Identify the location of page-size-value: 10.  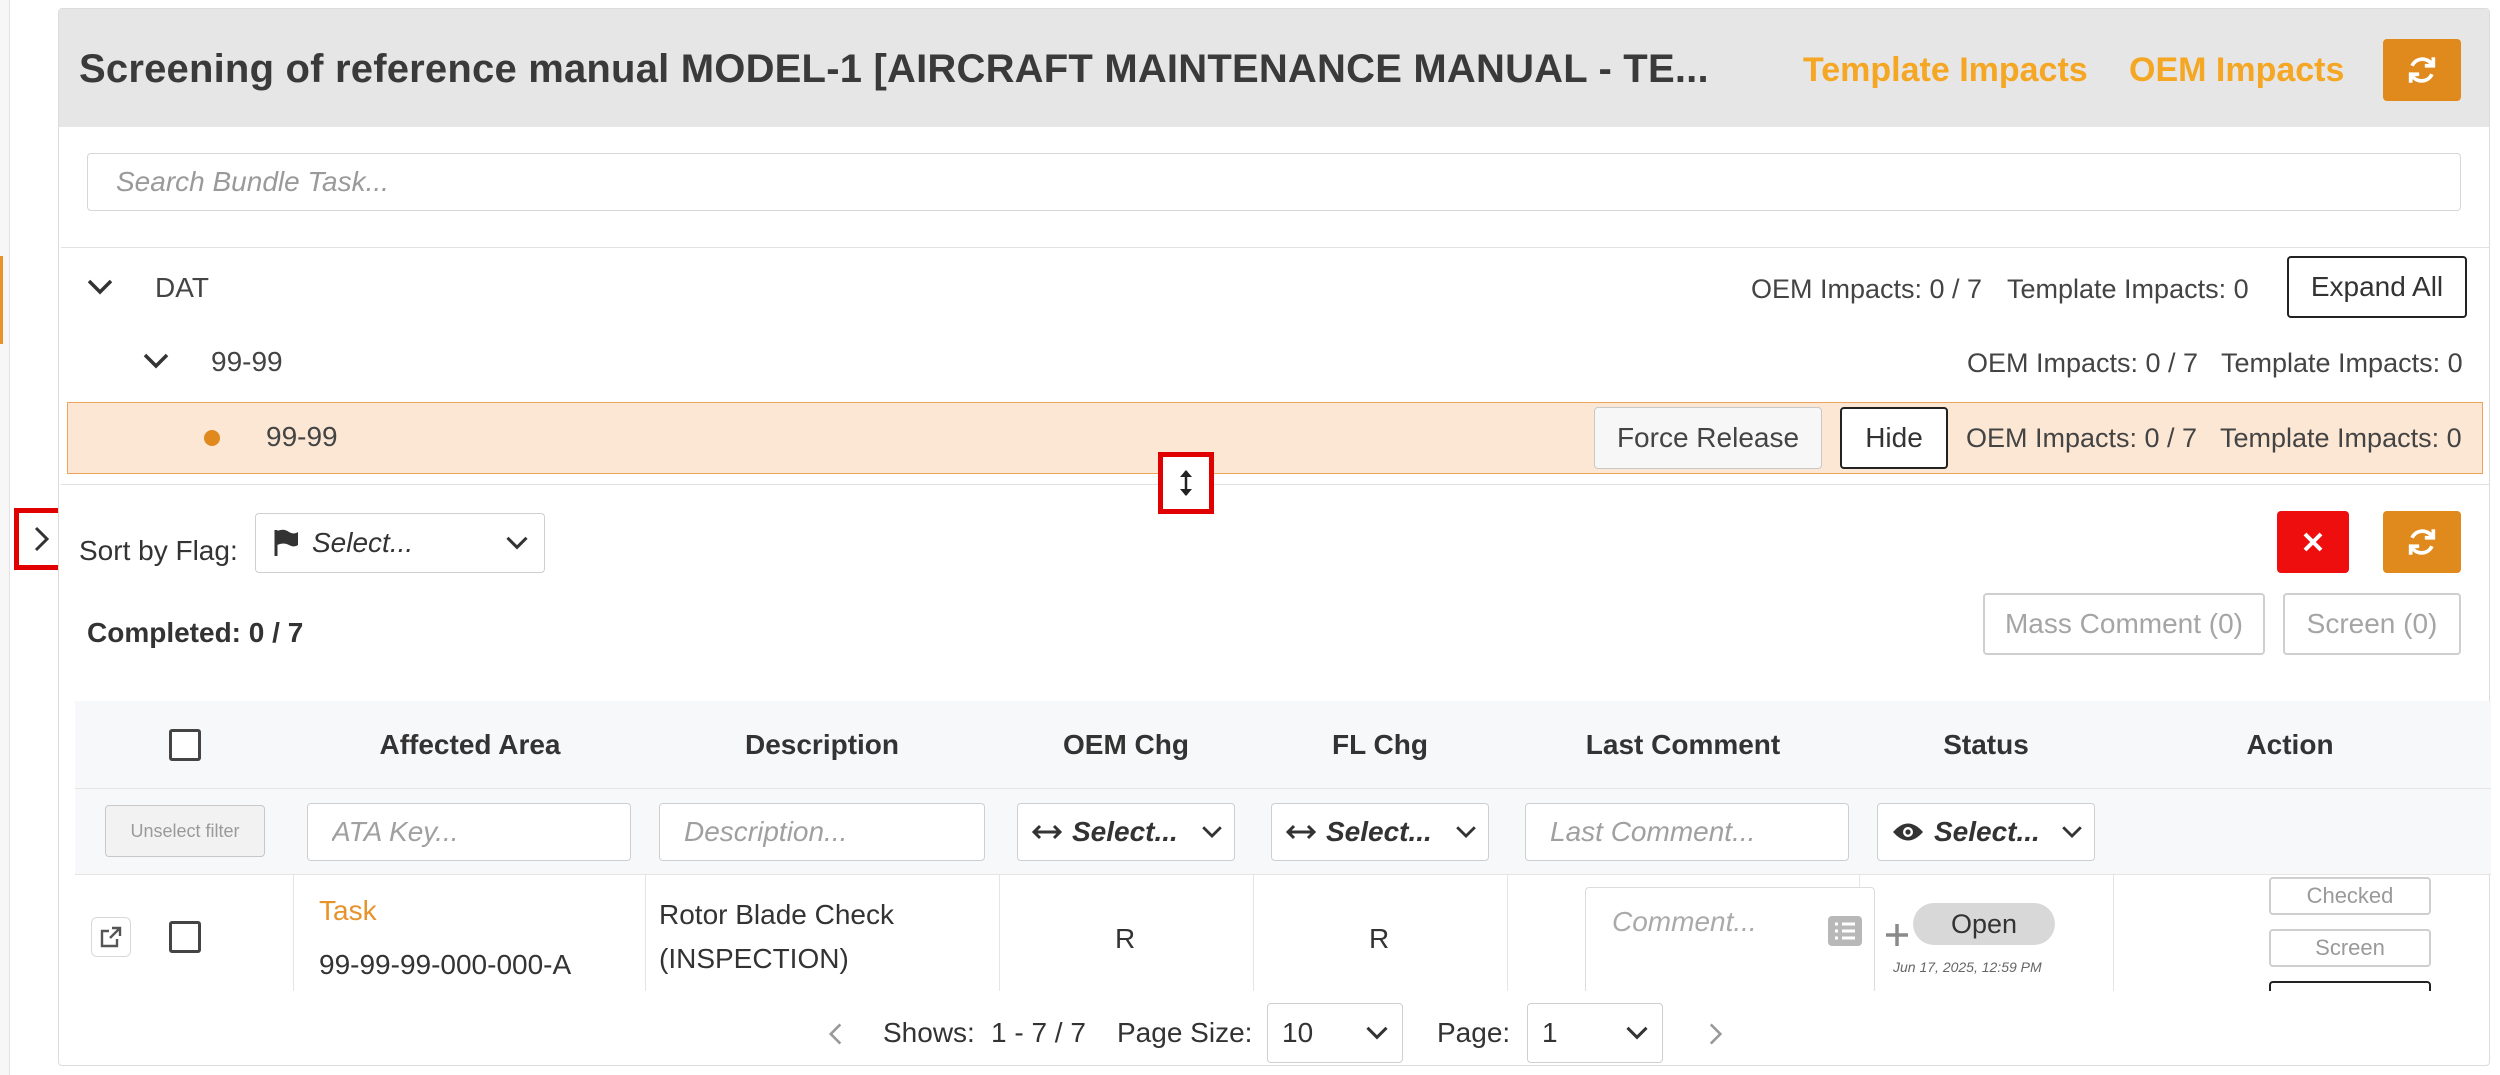
(1298, 1032).